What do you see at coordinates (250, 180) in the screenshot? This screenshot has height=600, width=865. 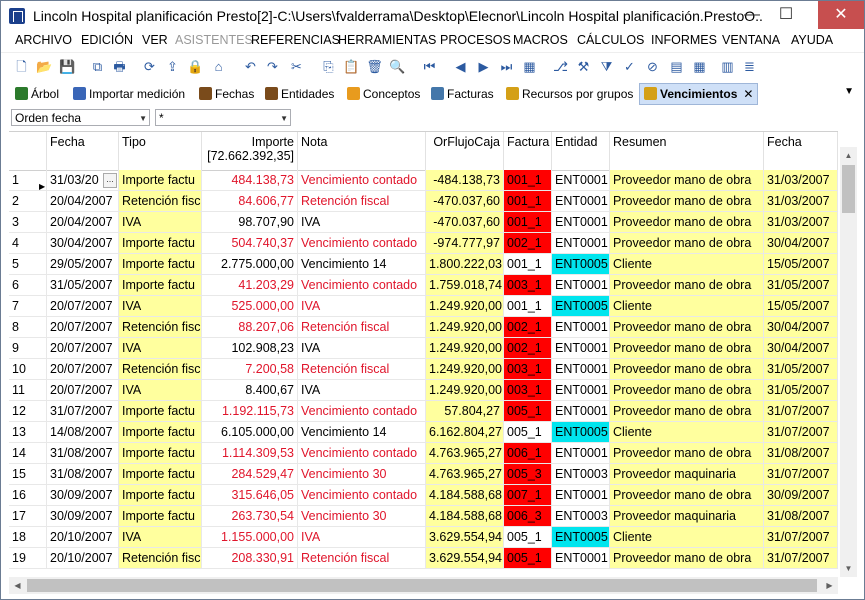 I see `cell-importe: 484.138,73` at bounding box center [250, 180].